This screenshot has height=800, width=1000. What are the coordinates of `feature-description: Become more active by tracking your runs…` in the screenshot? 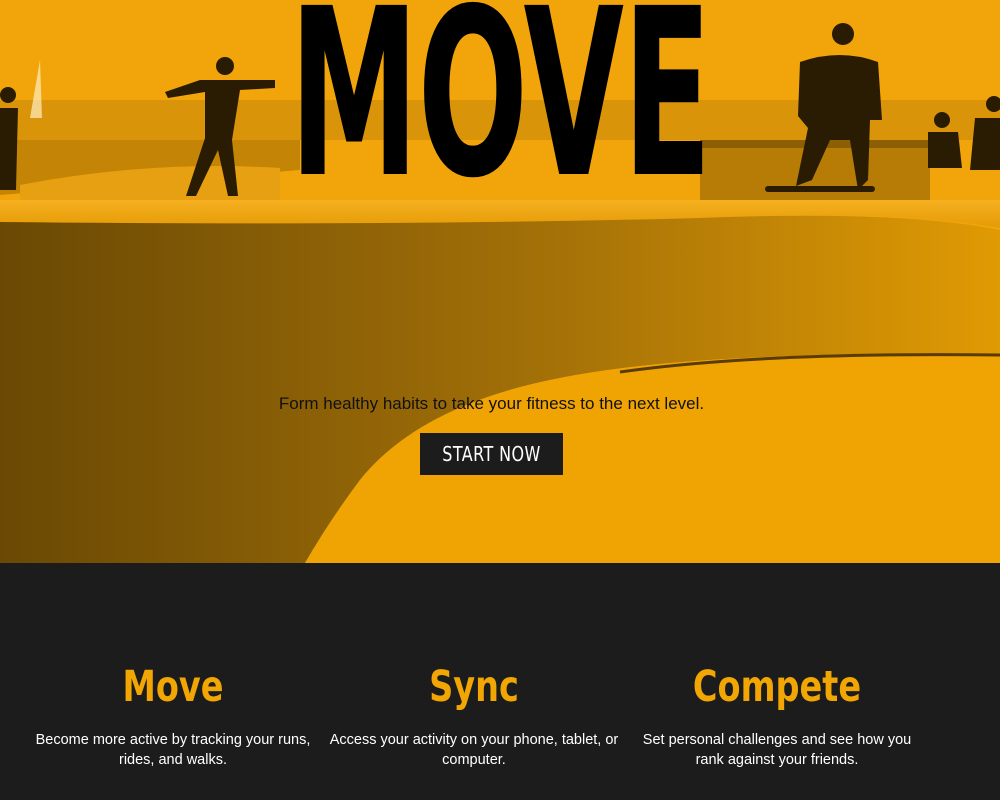 It's located at (173, 750).